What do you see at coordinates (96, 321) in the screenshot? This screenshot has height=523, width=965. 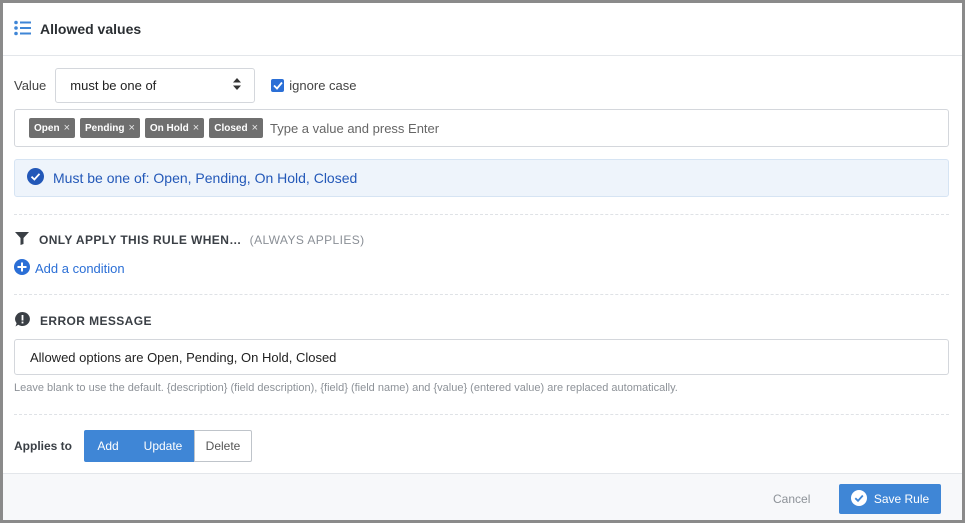 I see `error-heading: ERROR MESSAGE` at bounding box center [96, 321].